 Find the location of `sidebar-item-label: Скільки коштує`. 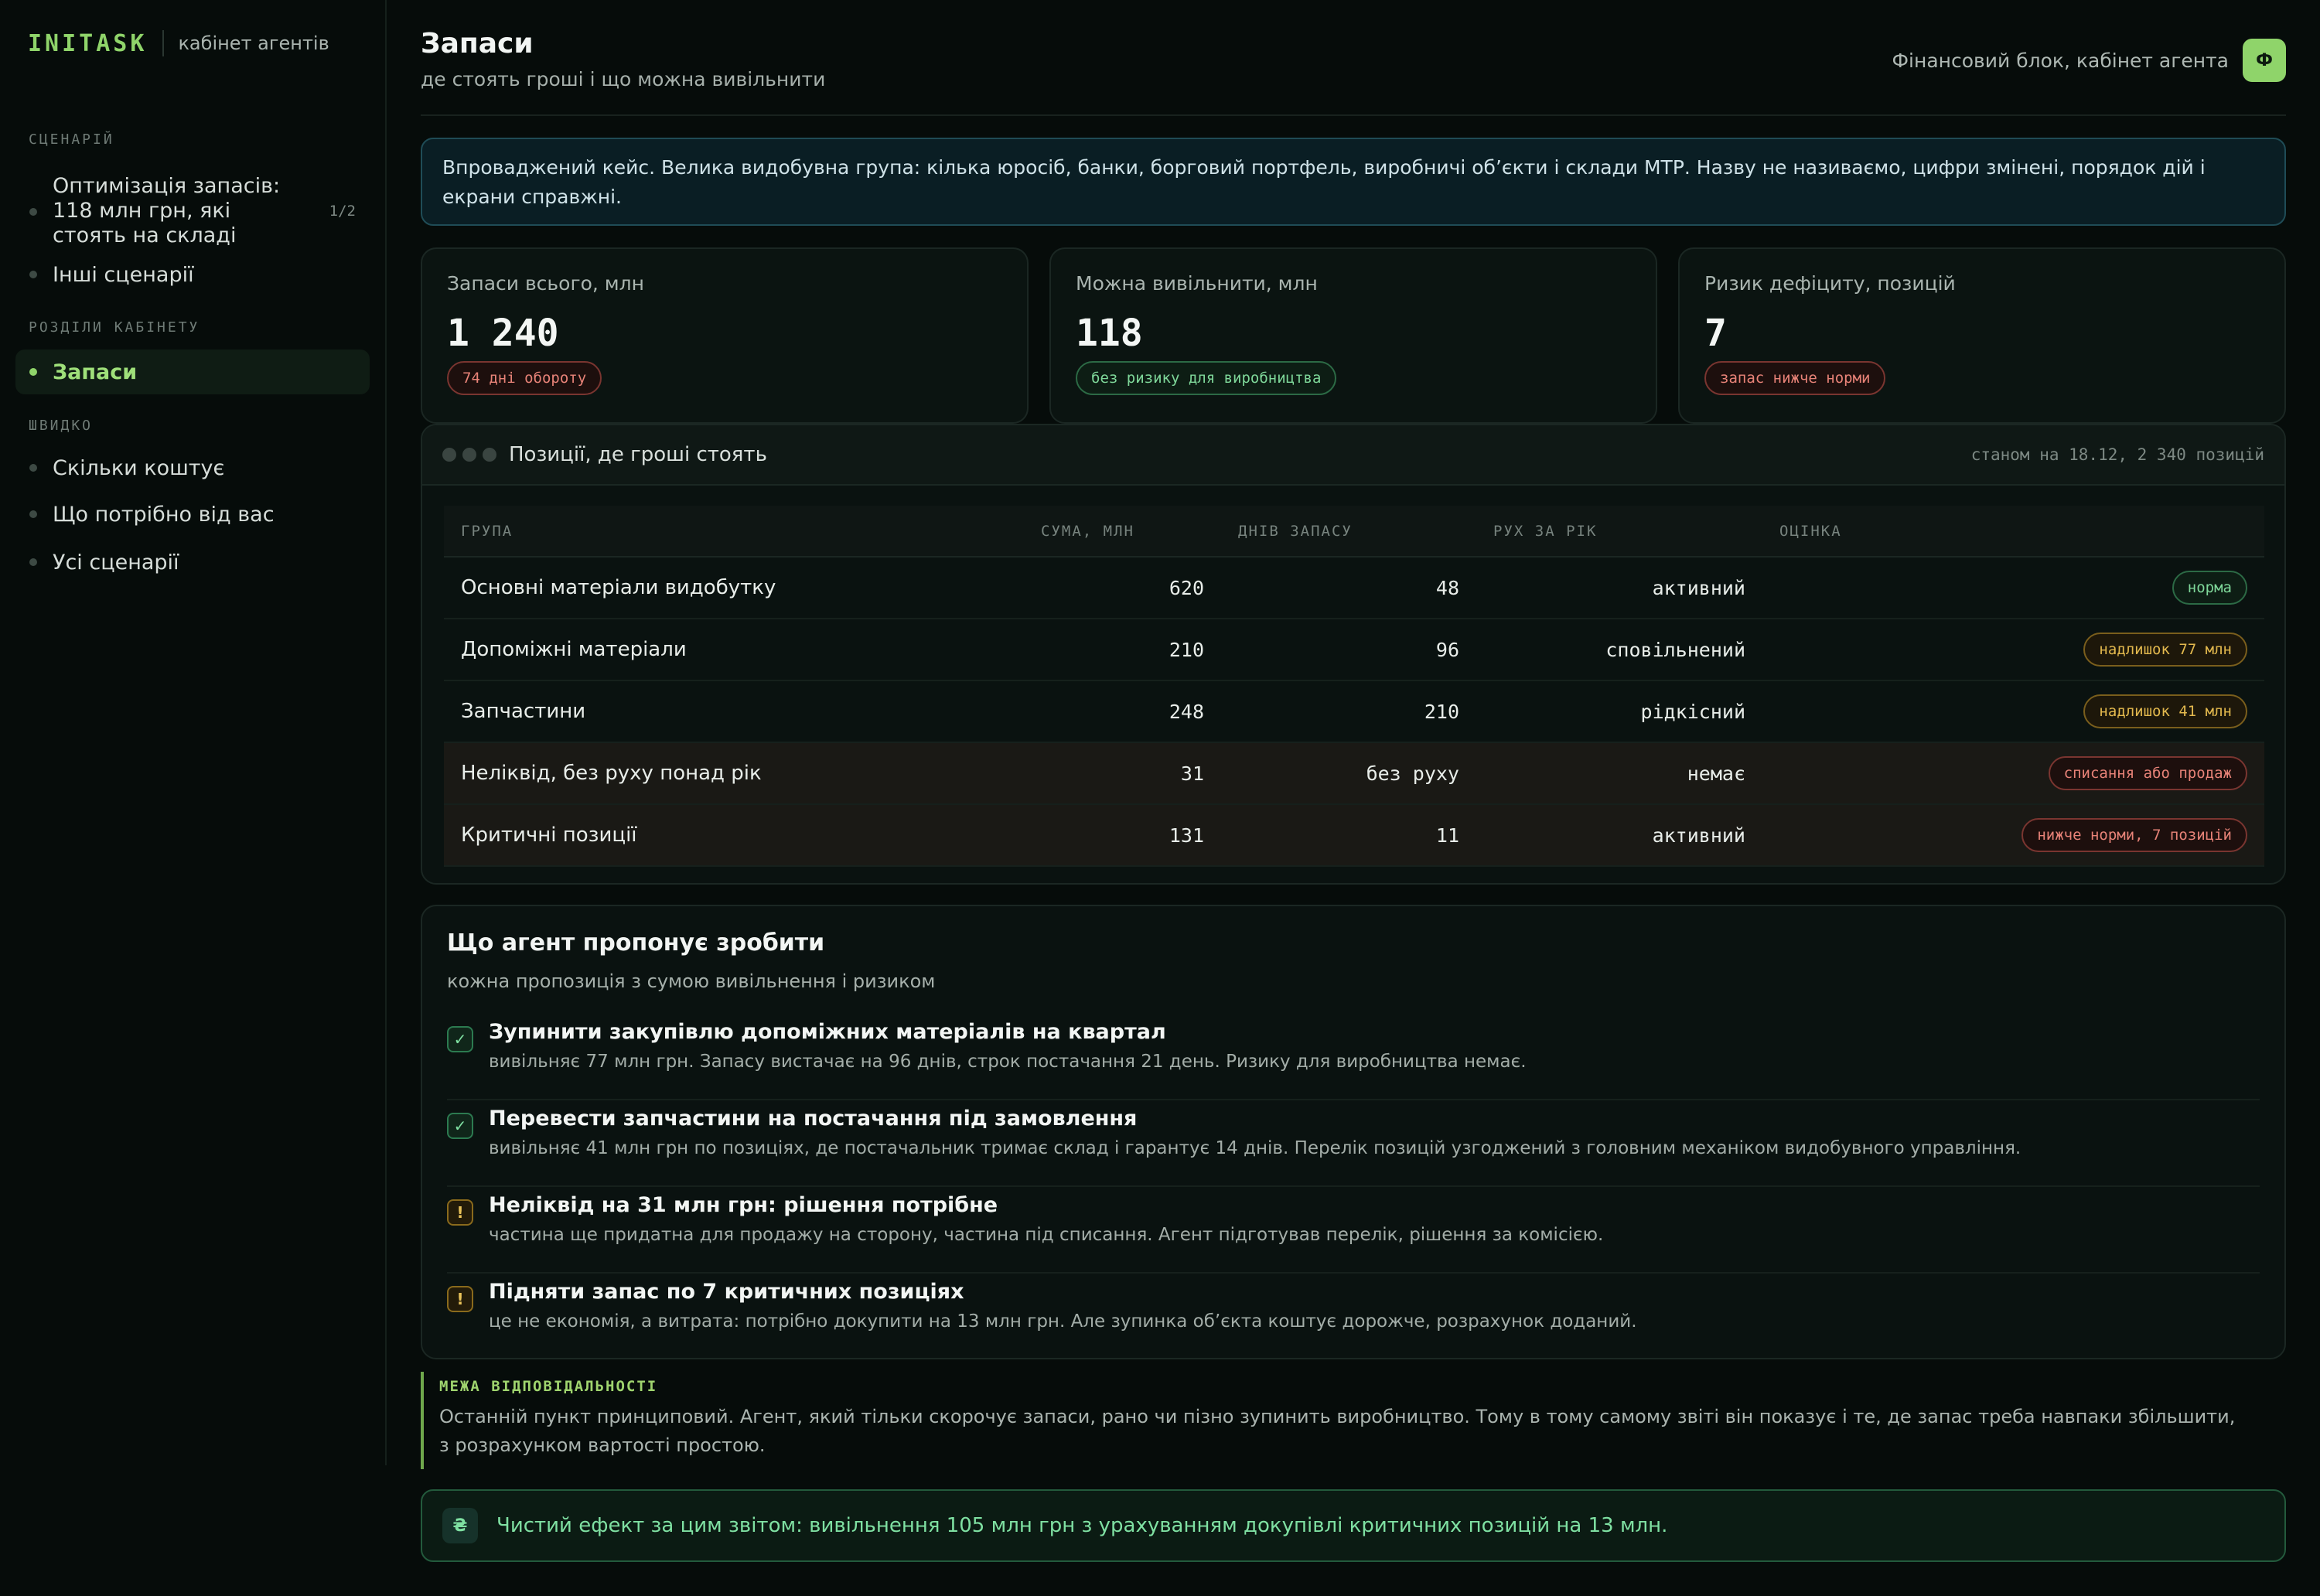

sidebar-item-label: Скільки коштує is located at coordinates (139, 467).